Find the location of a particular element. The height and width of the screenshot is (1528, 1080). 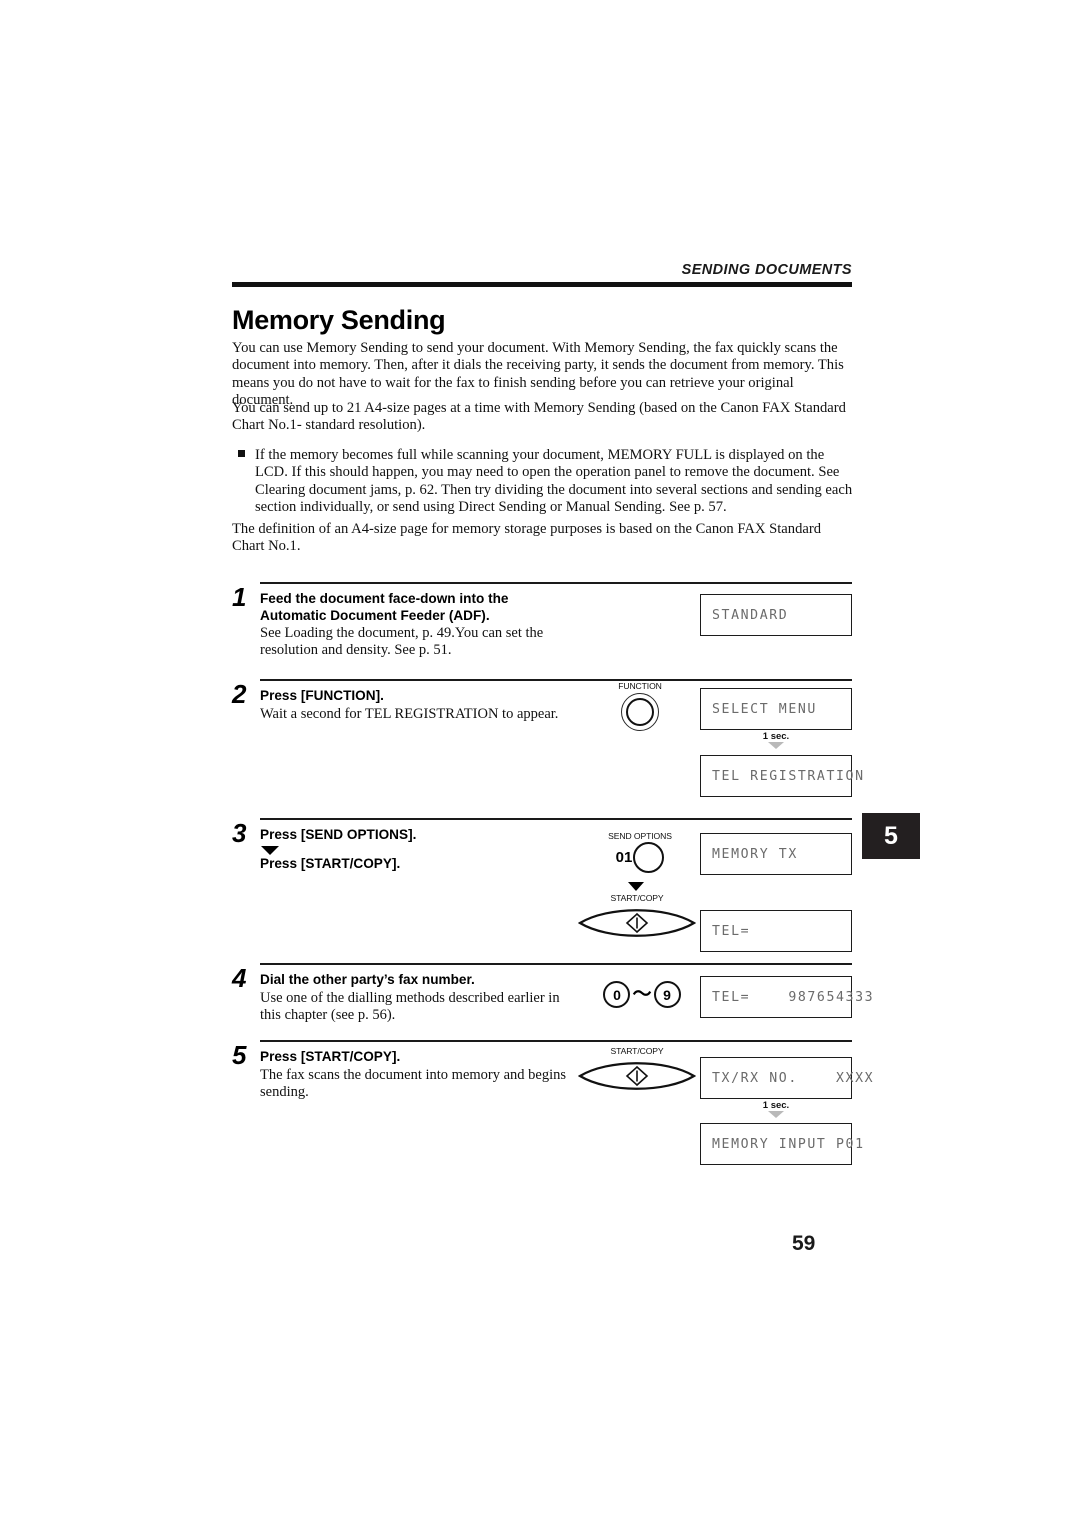

step-4-rule is located at coordinates (556, 964).